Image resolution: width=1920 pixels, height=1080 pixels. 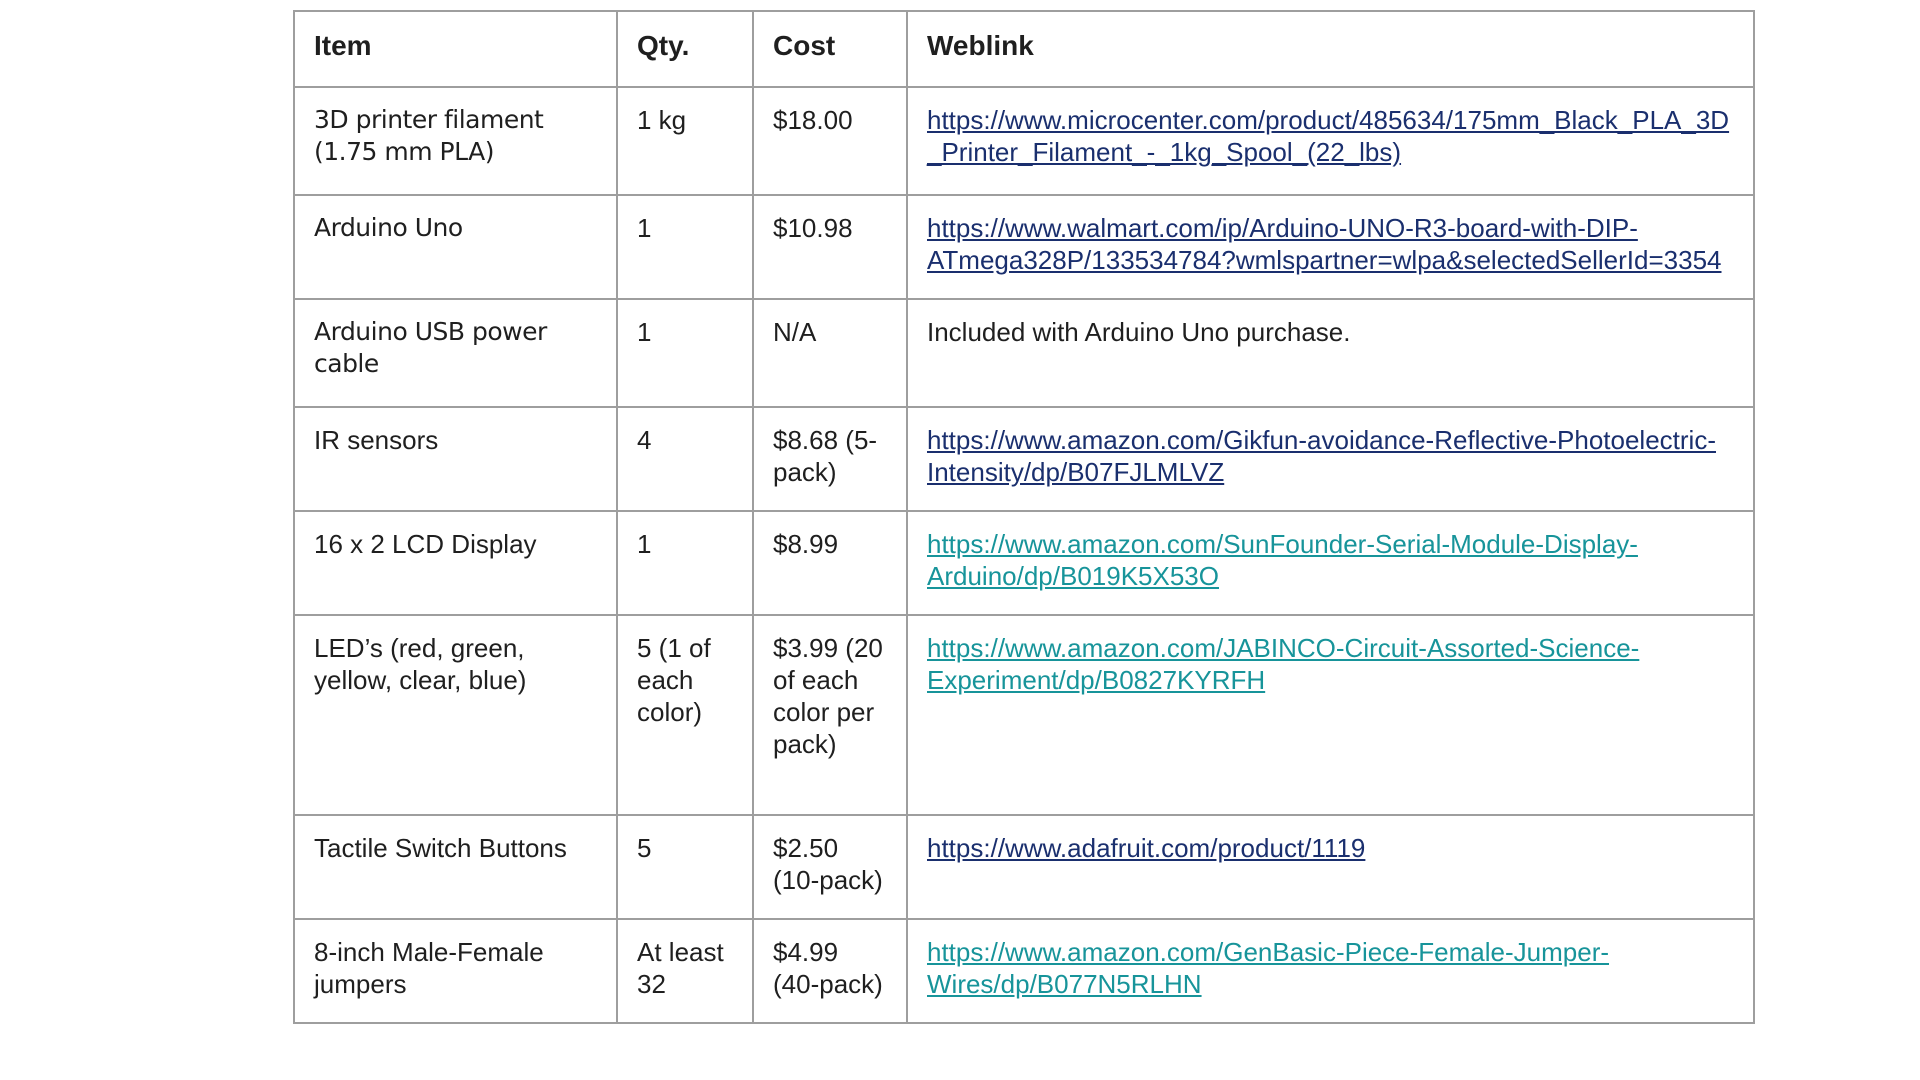 What do you see at coordinates (685, 49) in the screenshot?
I see `header-qty: Qty.` at bounding box center [685, 49].